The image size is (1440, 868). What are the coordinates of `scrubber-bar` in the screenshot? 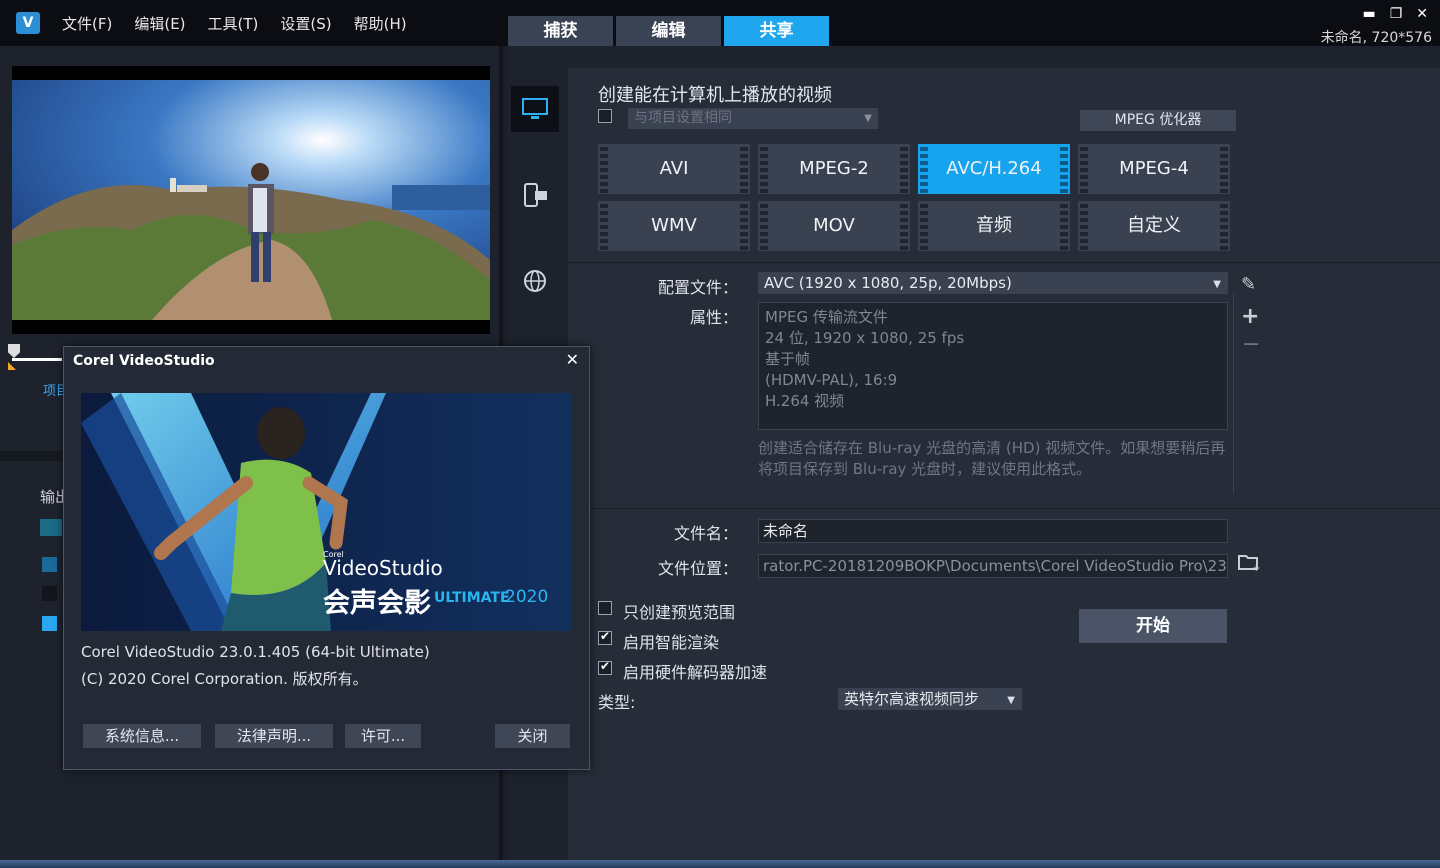 It's located at (37, 359).